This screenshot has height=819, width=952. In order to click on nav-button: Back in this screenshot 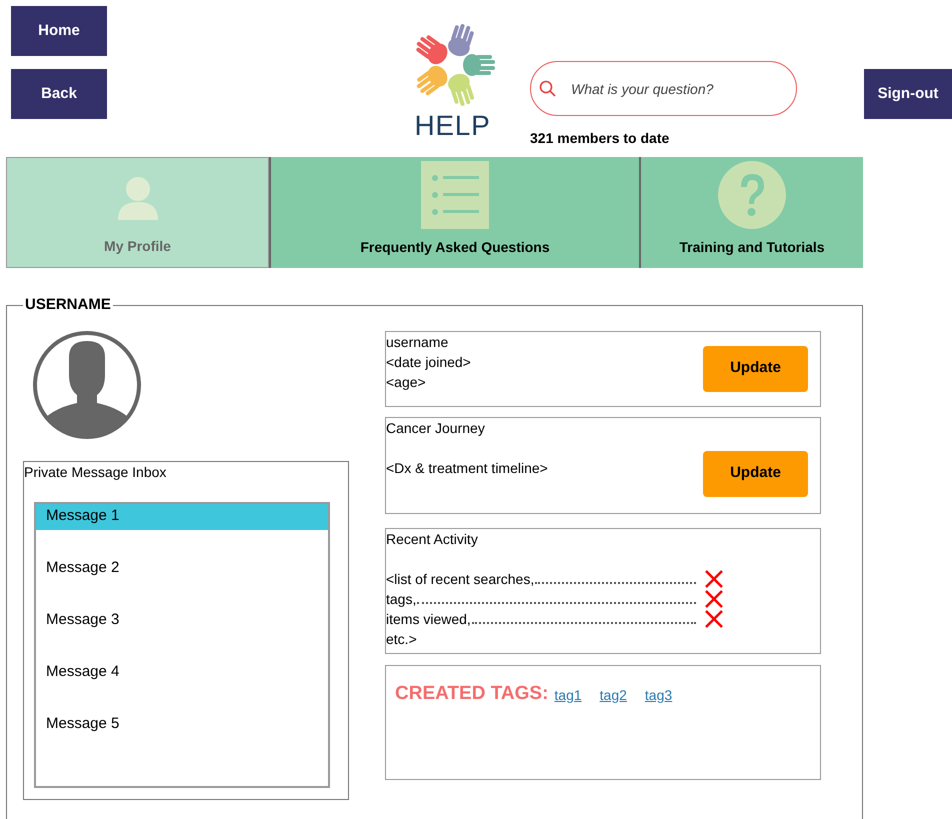, I will do `click(59, 94)`.